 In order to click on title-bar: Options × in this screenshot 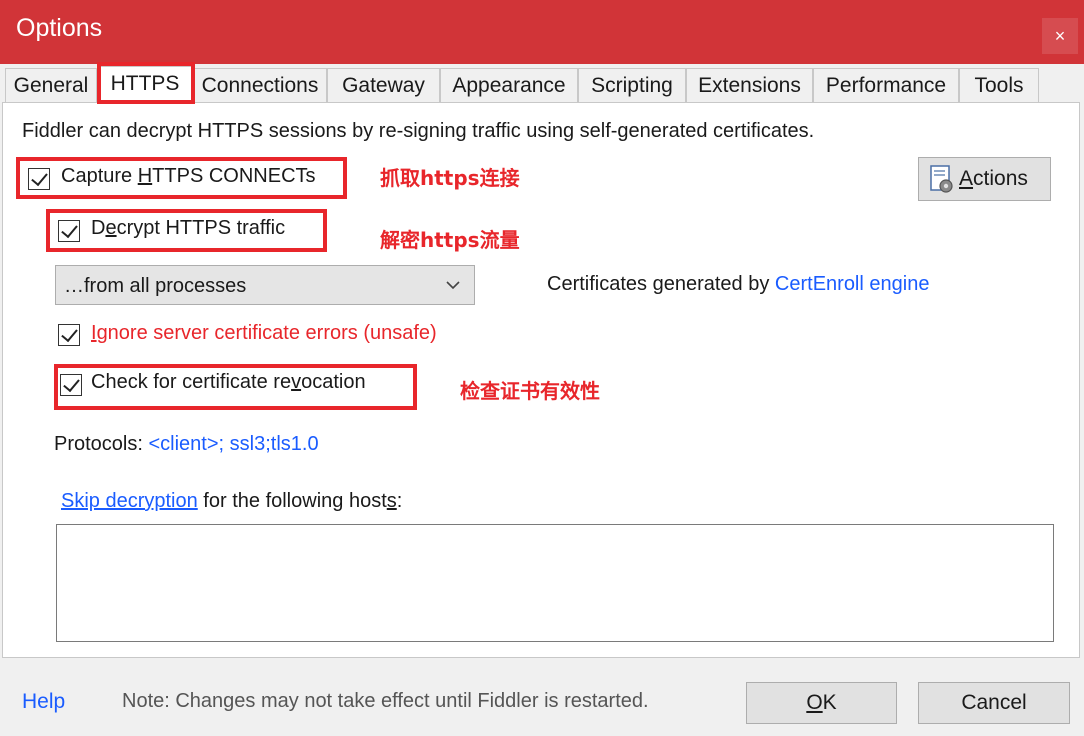, I will do `click(542, 32)`.